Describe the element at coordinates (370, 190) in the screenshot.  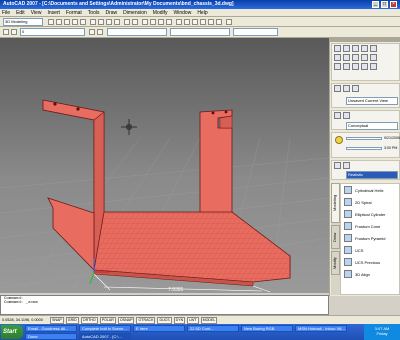
I see `tool-cylindrical-helix: Cylindrical Helix` at that location.